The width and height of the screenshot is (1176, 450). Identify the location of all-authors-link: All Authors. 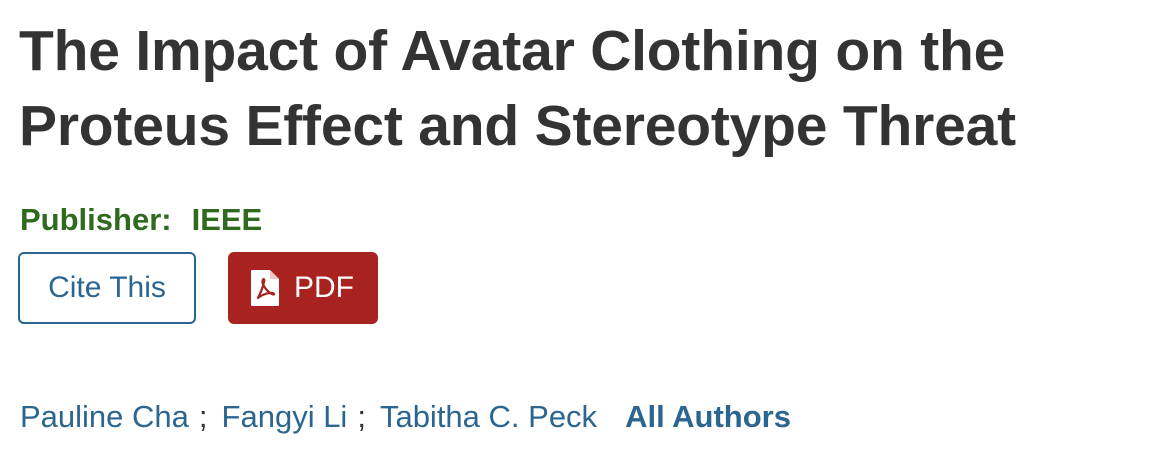
(708, 416).